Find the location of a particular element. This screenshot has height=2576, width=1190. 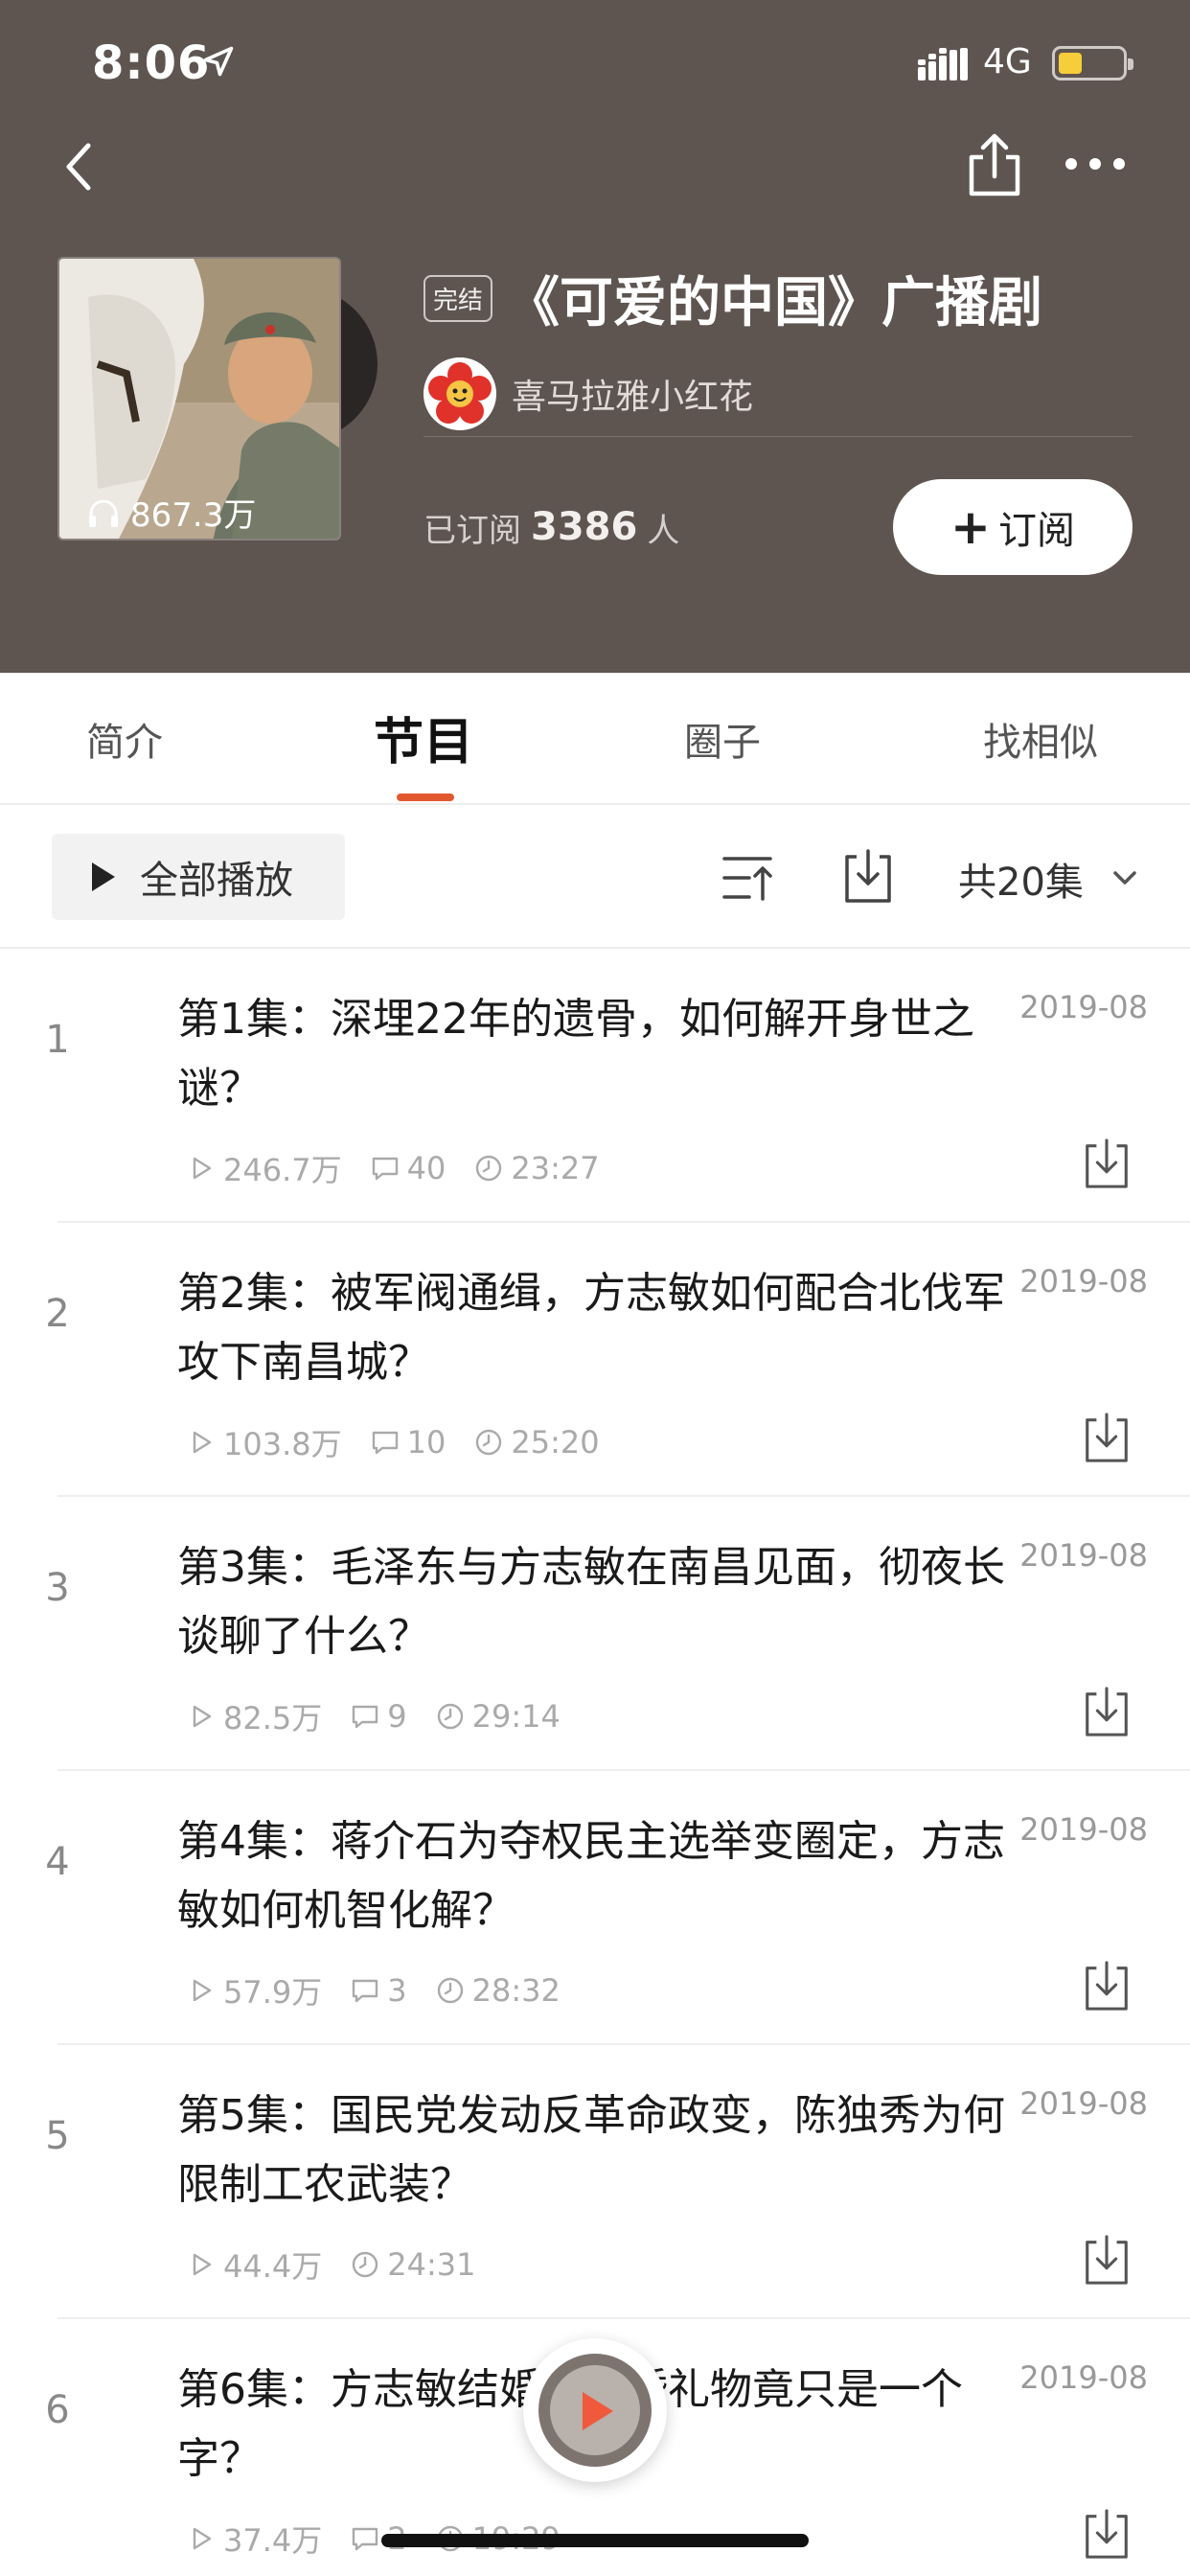

chevron-down-icon is located at coordinates (1125, 878).